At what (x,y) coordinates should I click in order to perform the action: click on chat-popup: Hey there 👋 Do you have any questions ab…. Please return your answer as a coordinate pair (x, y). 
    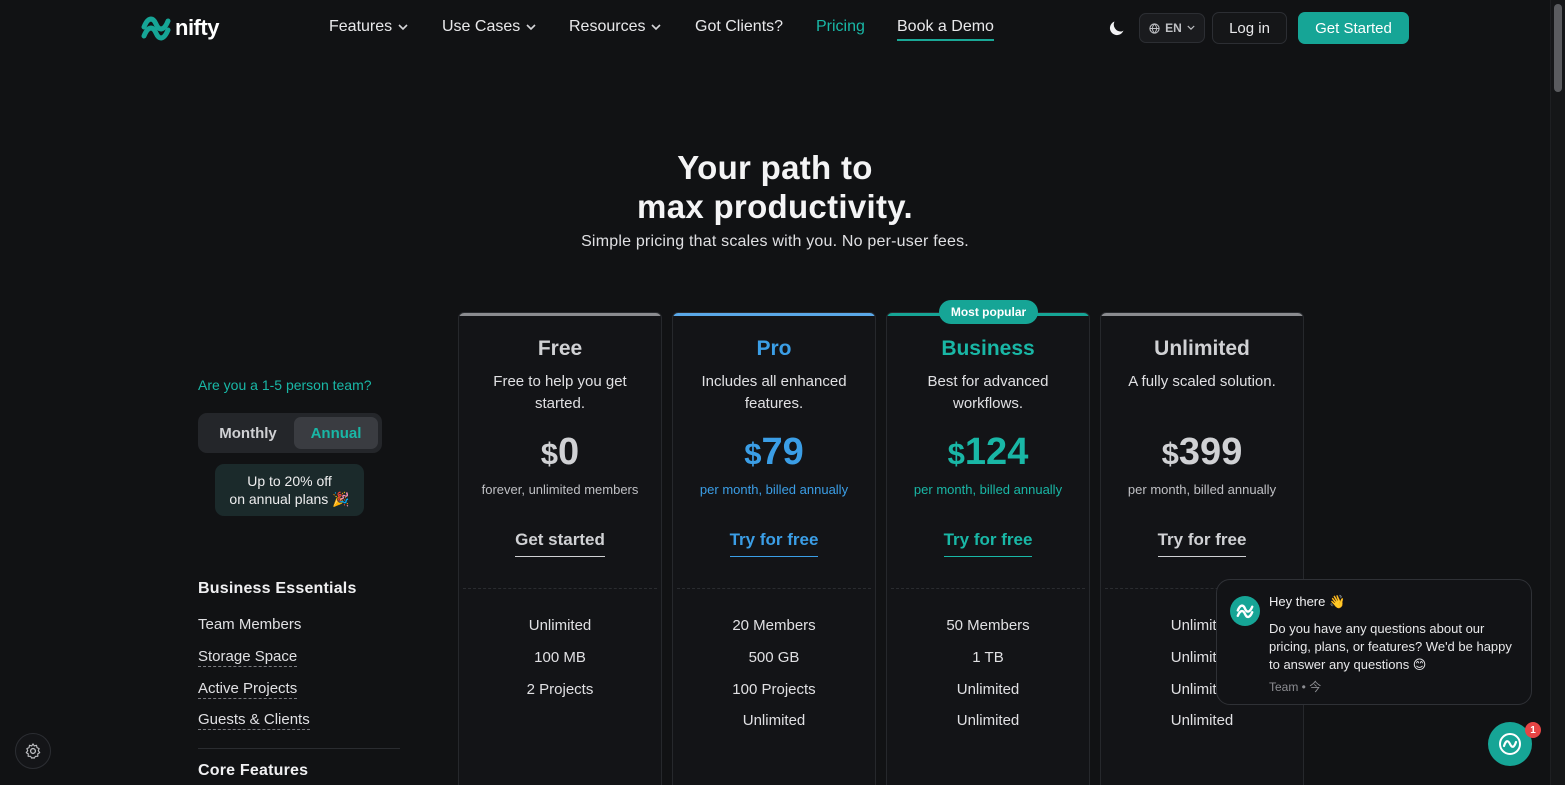
    Looking at the image, I should click on (1374, 642).